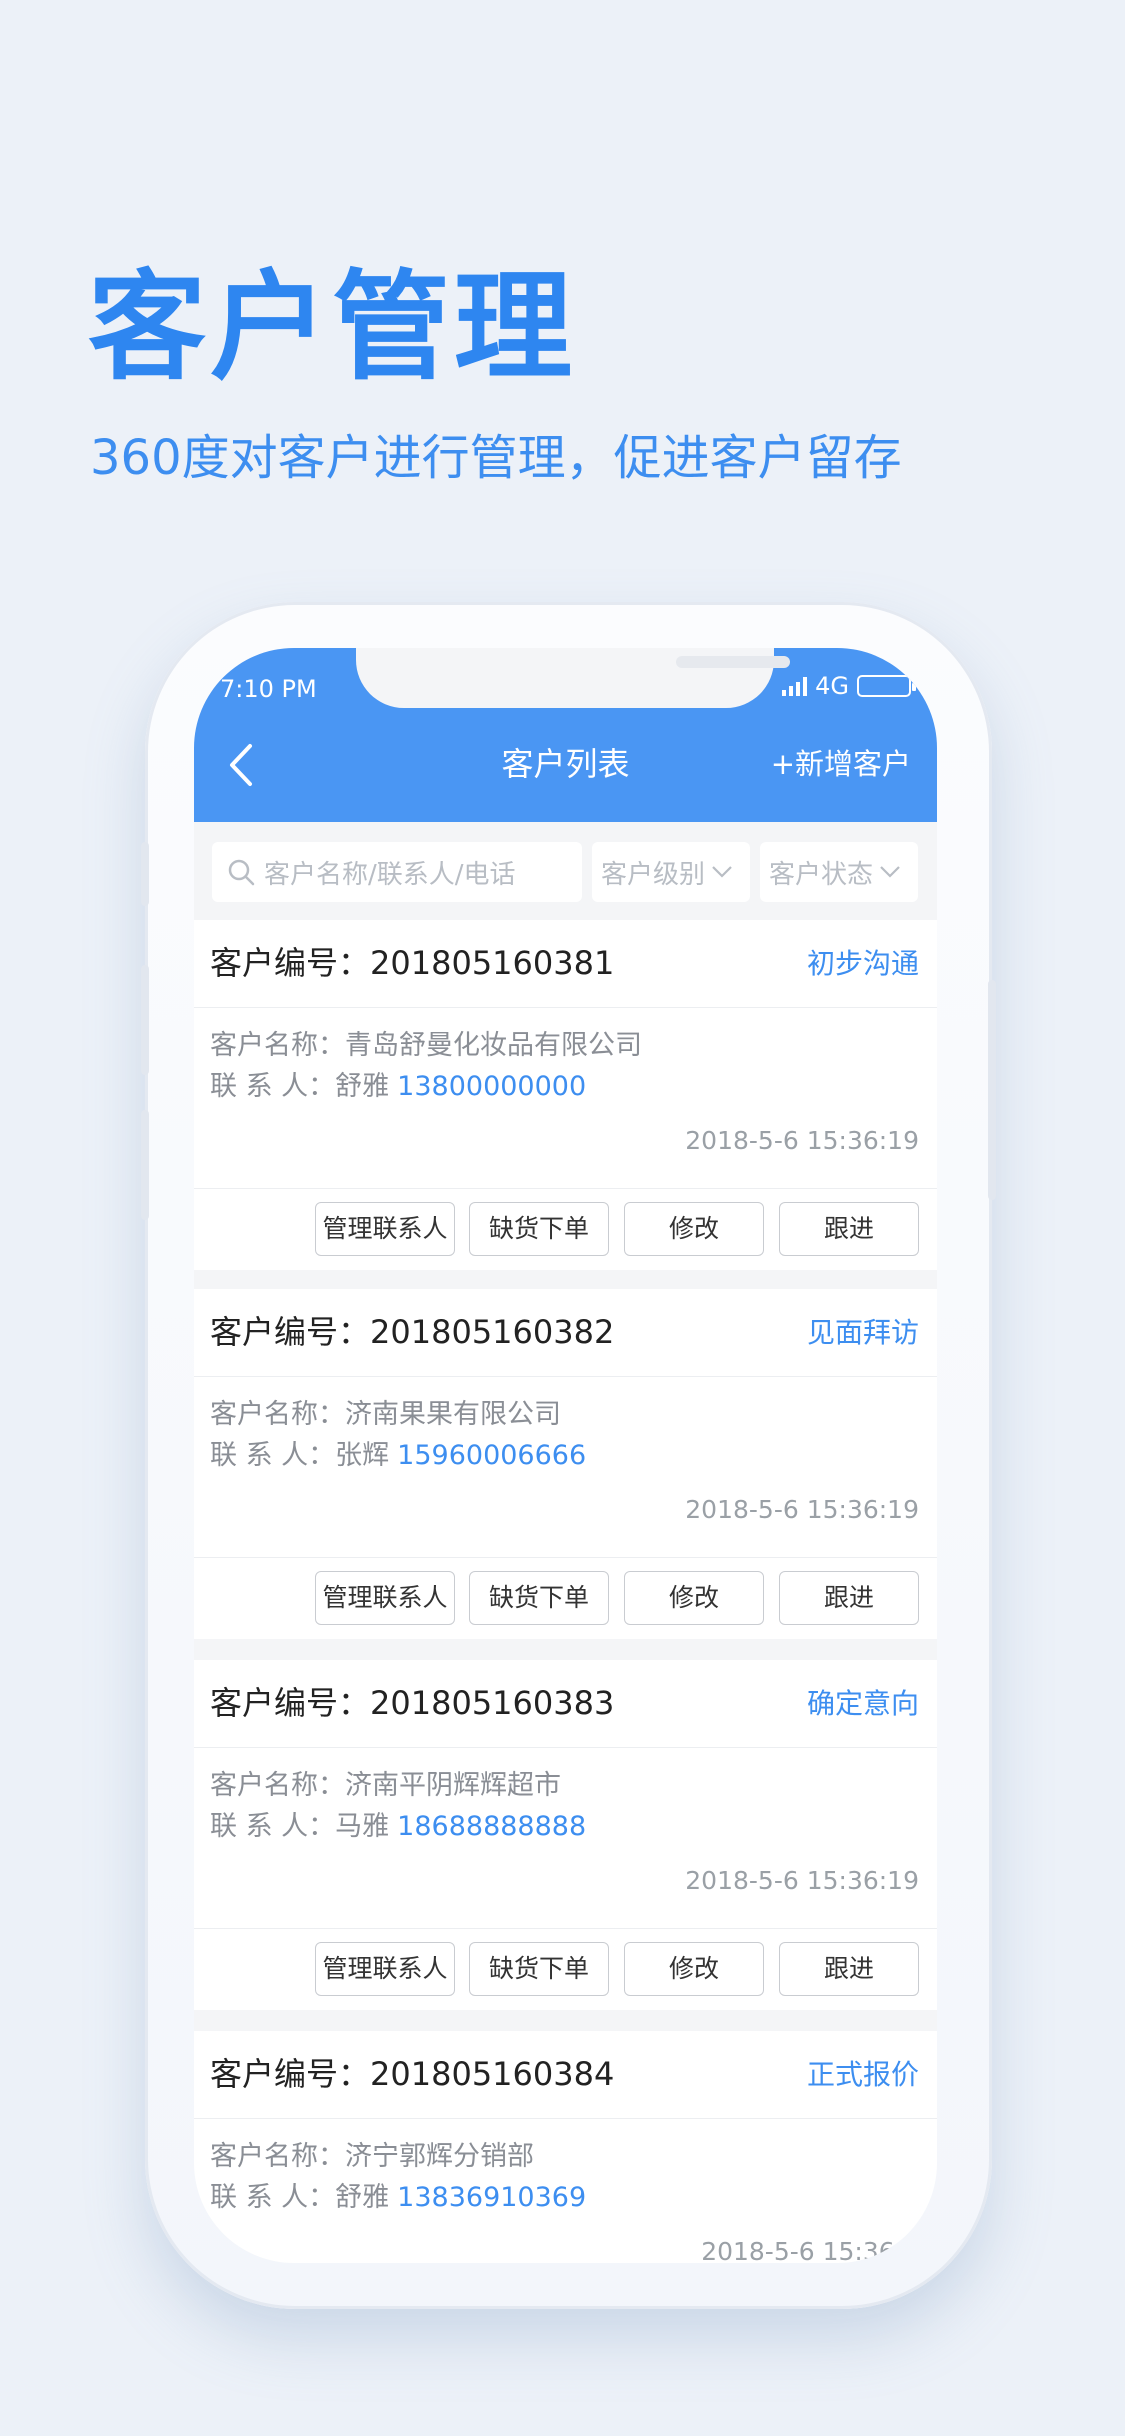 This screenshot has height=2436, width=1125. What do you see at coordinates (810, 2250) in the screenshot?
I see `card-timestamp: 2018-5-6 15:36:1` at bounding box center [810, 2250].